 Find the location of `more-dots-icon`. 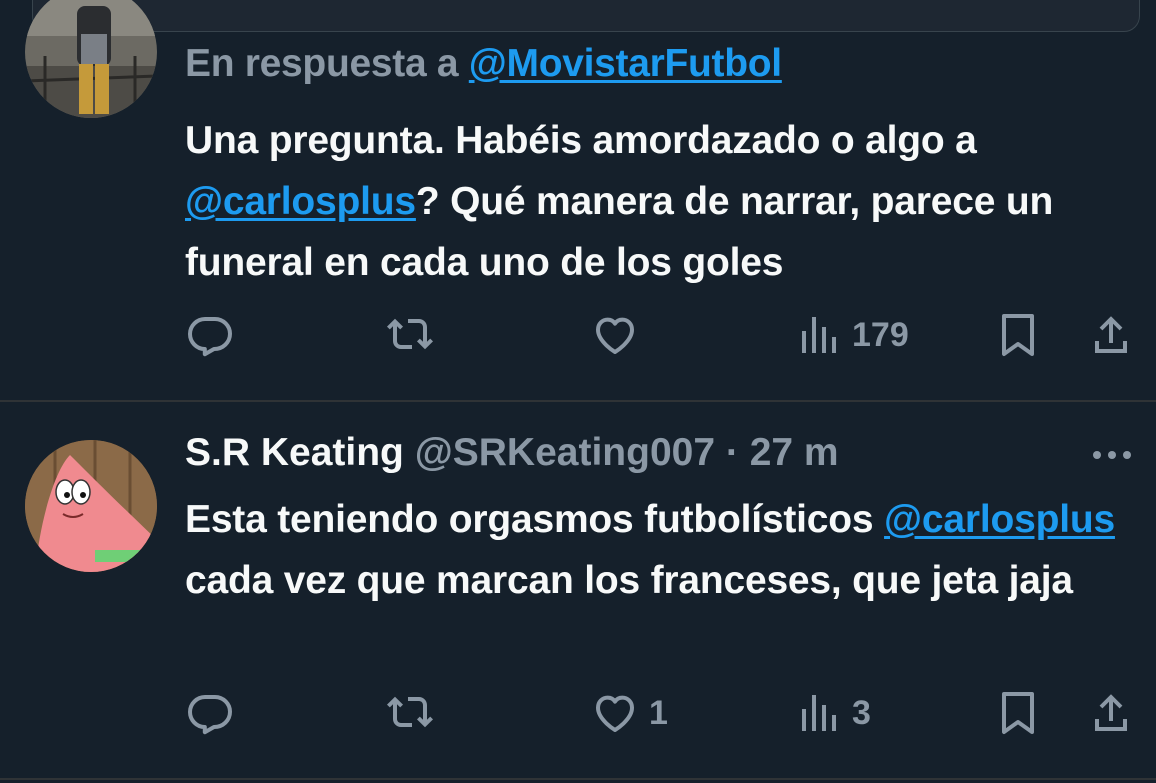

more-dots-icon is located at coordinates (1112, 455).